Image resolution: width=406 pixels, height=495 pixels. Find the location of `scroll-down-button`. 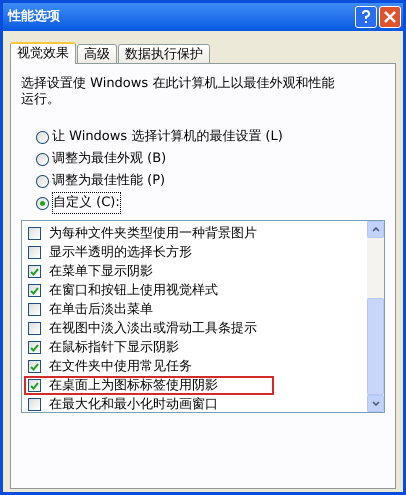

scroll-down-button is located at coordinates (375, 403).